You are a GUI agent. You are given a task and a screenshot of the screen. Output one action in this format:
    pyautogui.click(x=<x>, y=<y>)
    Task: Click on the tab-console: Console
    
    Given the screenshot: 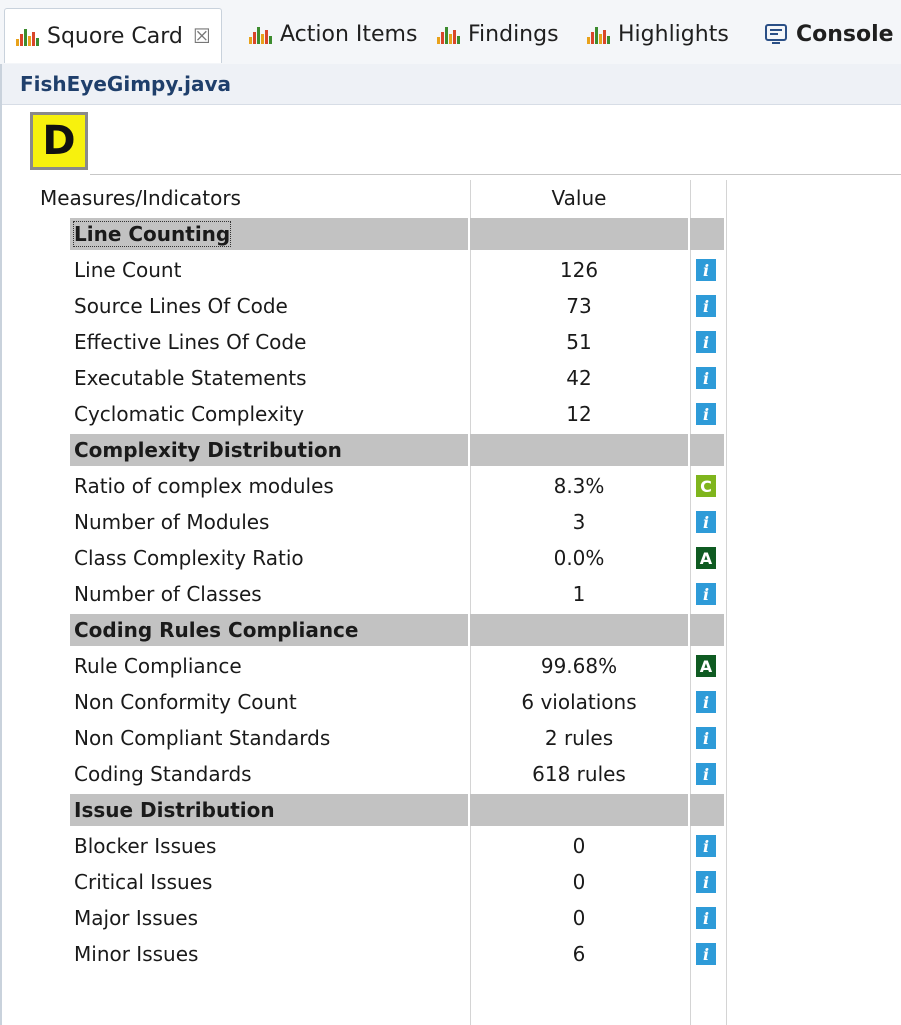 What is the action you would take?
    pyautogui.click(x=829, y=34)
    